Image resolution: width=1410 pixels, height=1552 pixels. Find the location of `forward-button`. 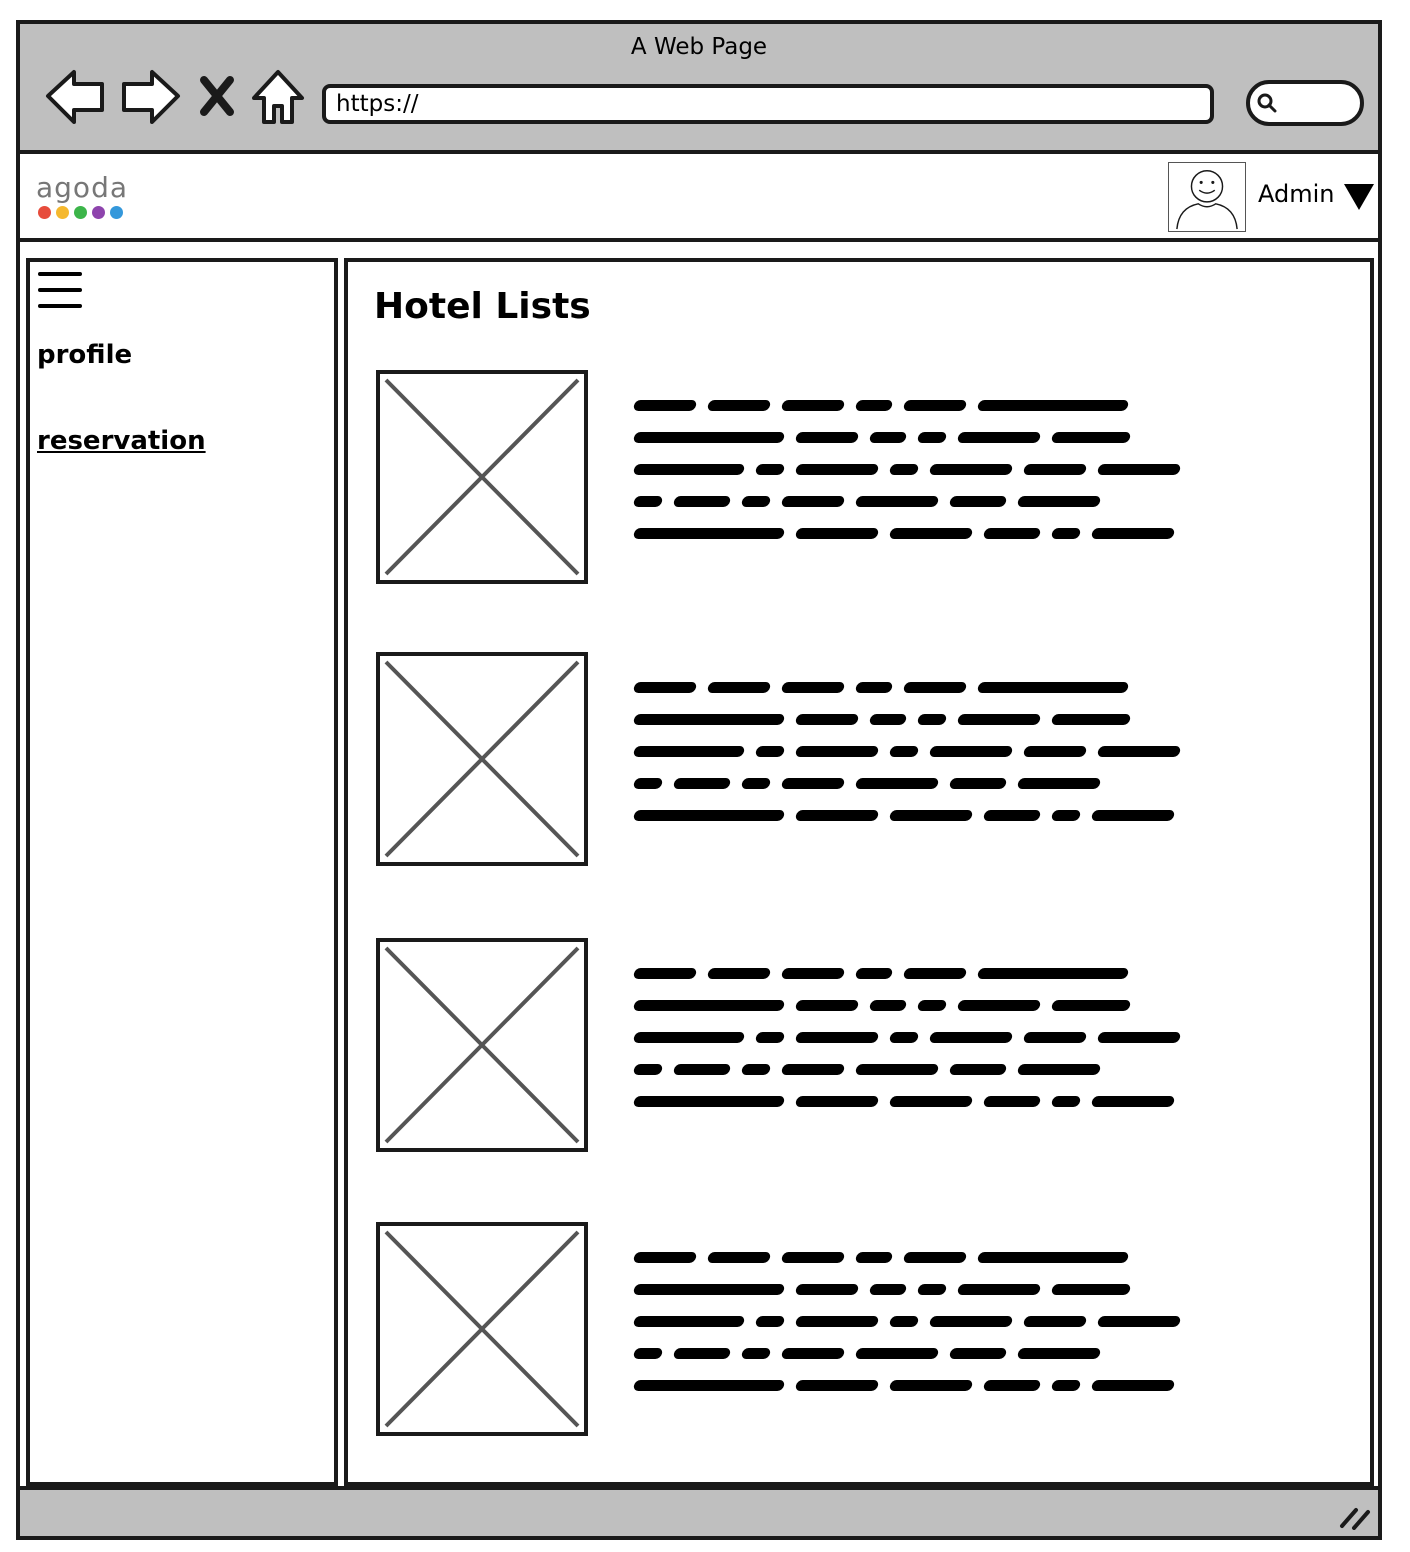

forward-button is located at coordinates (150, 97).